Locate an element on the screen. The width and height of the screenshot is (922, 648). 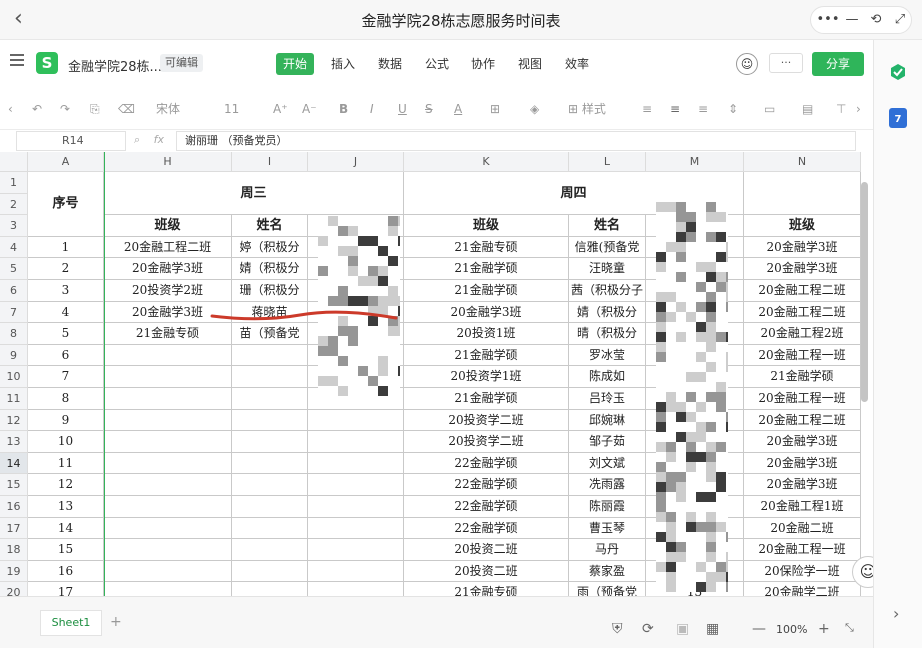
row-header-9: 9 is located at coordinates (14, 355).